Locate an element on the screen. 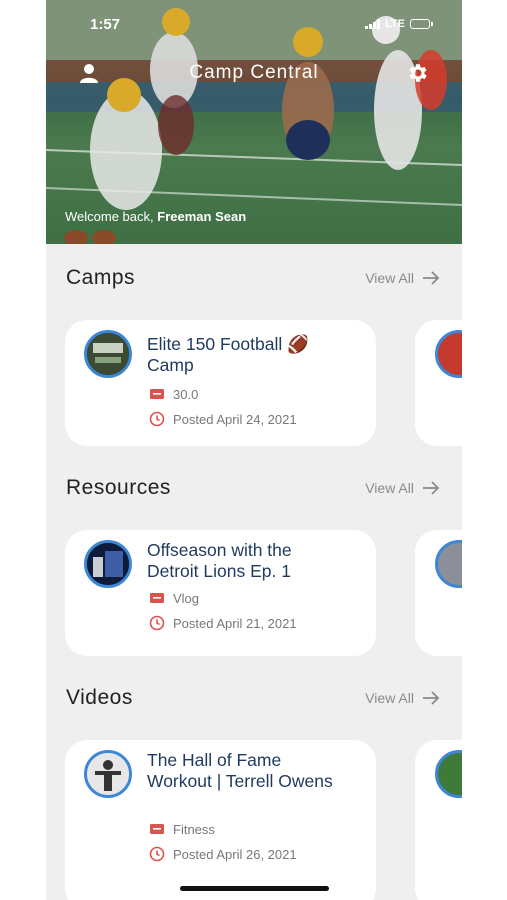  app-header: Camp Central is located at coordinates (254, 73).